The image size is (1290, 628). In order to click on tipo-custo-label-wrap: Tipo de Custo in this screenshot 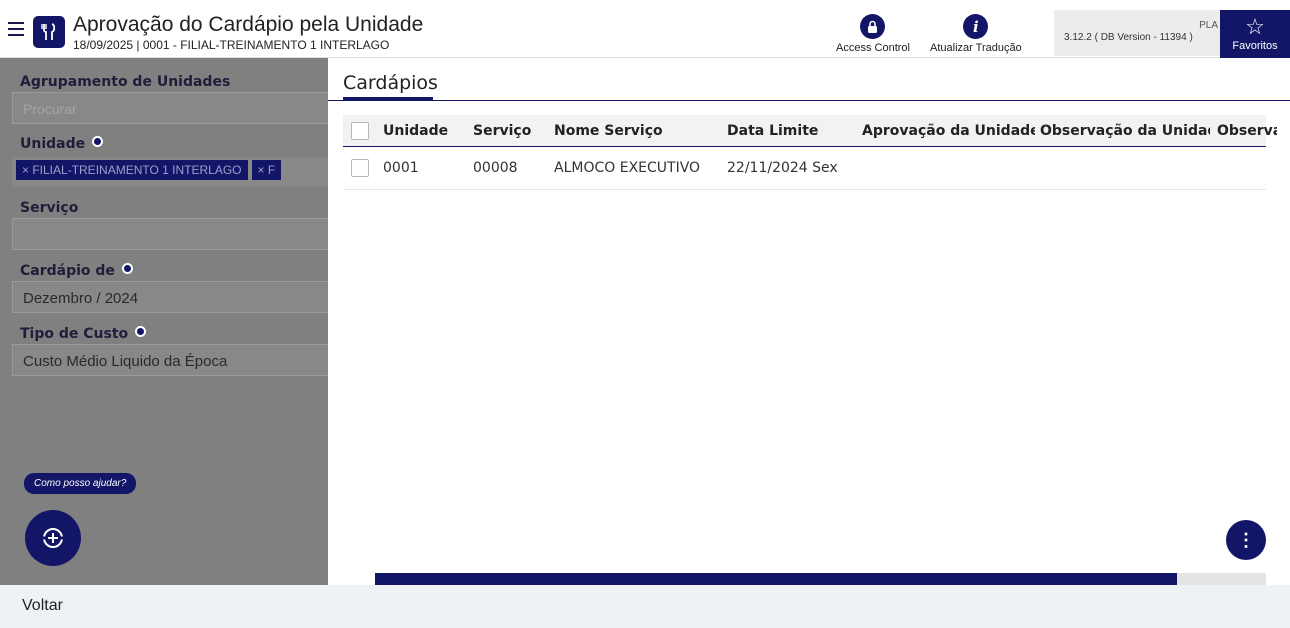, I will do `click(83, 334)`.